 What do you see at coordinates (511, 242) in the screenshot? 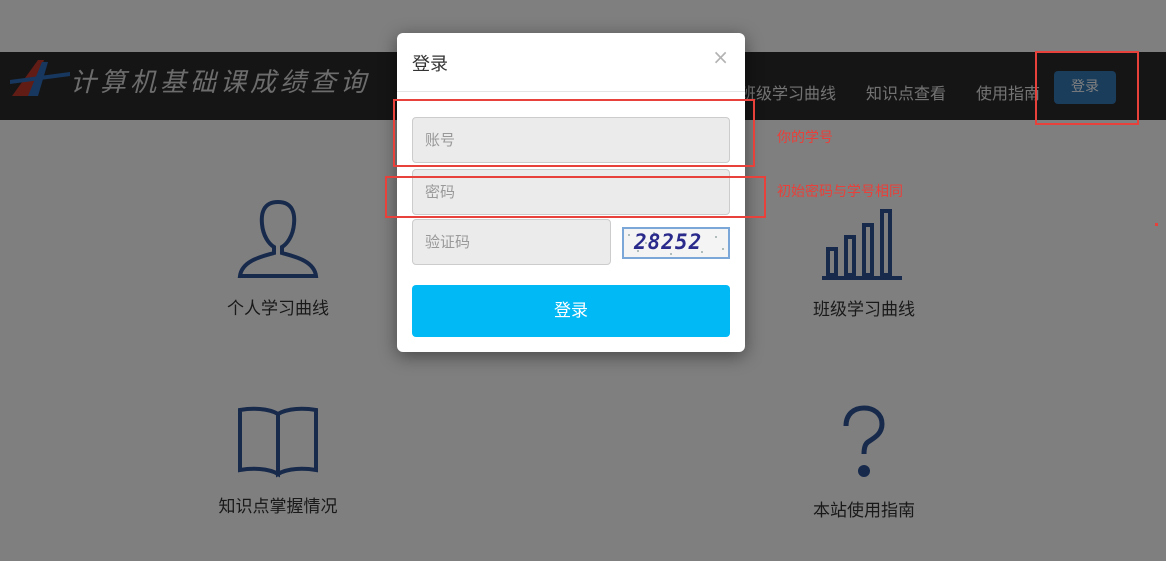
I see `captcha-input` at bounding box center [511, 242].